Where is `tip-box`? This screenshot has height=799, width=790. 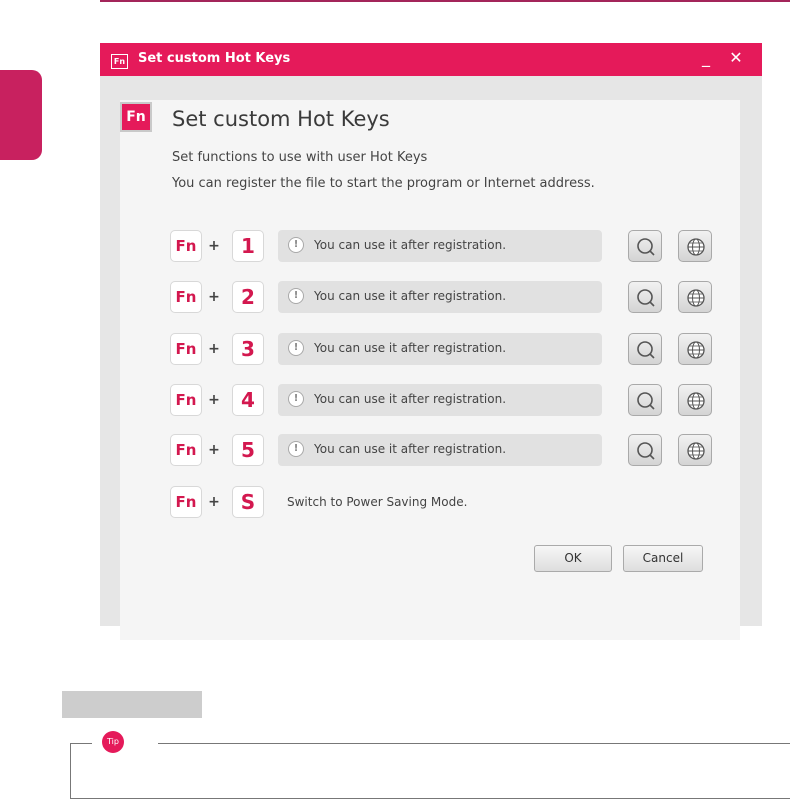
tip-box is located at coordinates (430, 771).